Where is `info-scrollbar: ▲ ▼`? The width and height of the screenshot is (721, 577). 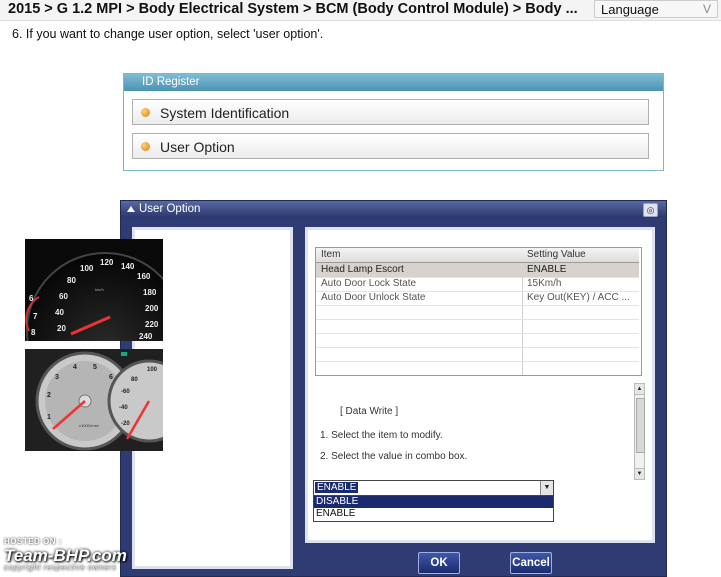 info-scrollbar: ▲ ▼ is located at coordinates (639, 431).